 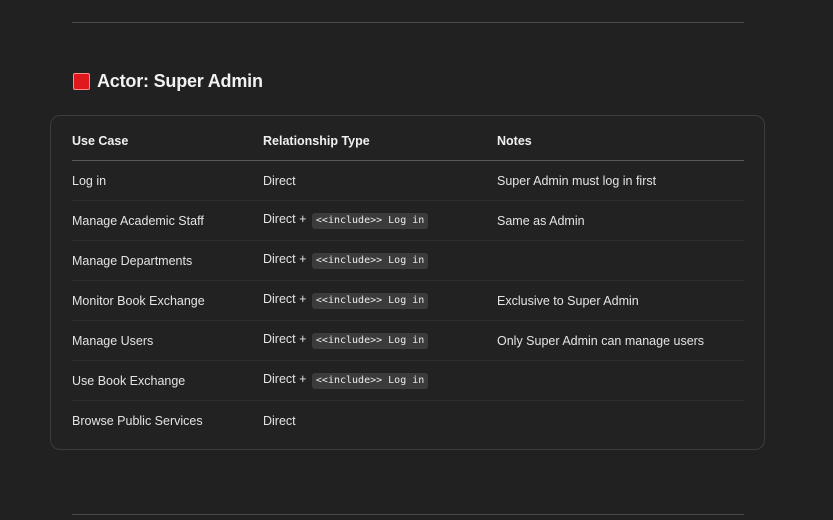 What do you see at coordinates (620, 220) in the screenshot?
I see `notes-cell: Same as Admin` at bounding box center [620, 220].